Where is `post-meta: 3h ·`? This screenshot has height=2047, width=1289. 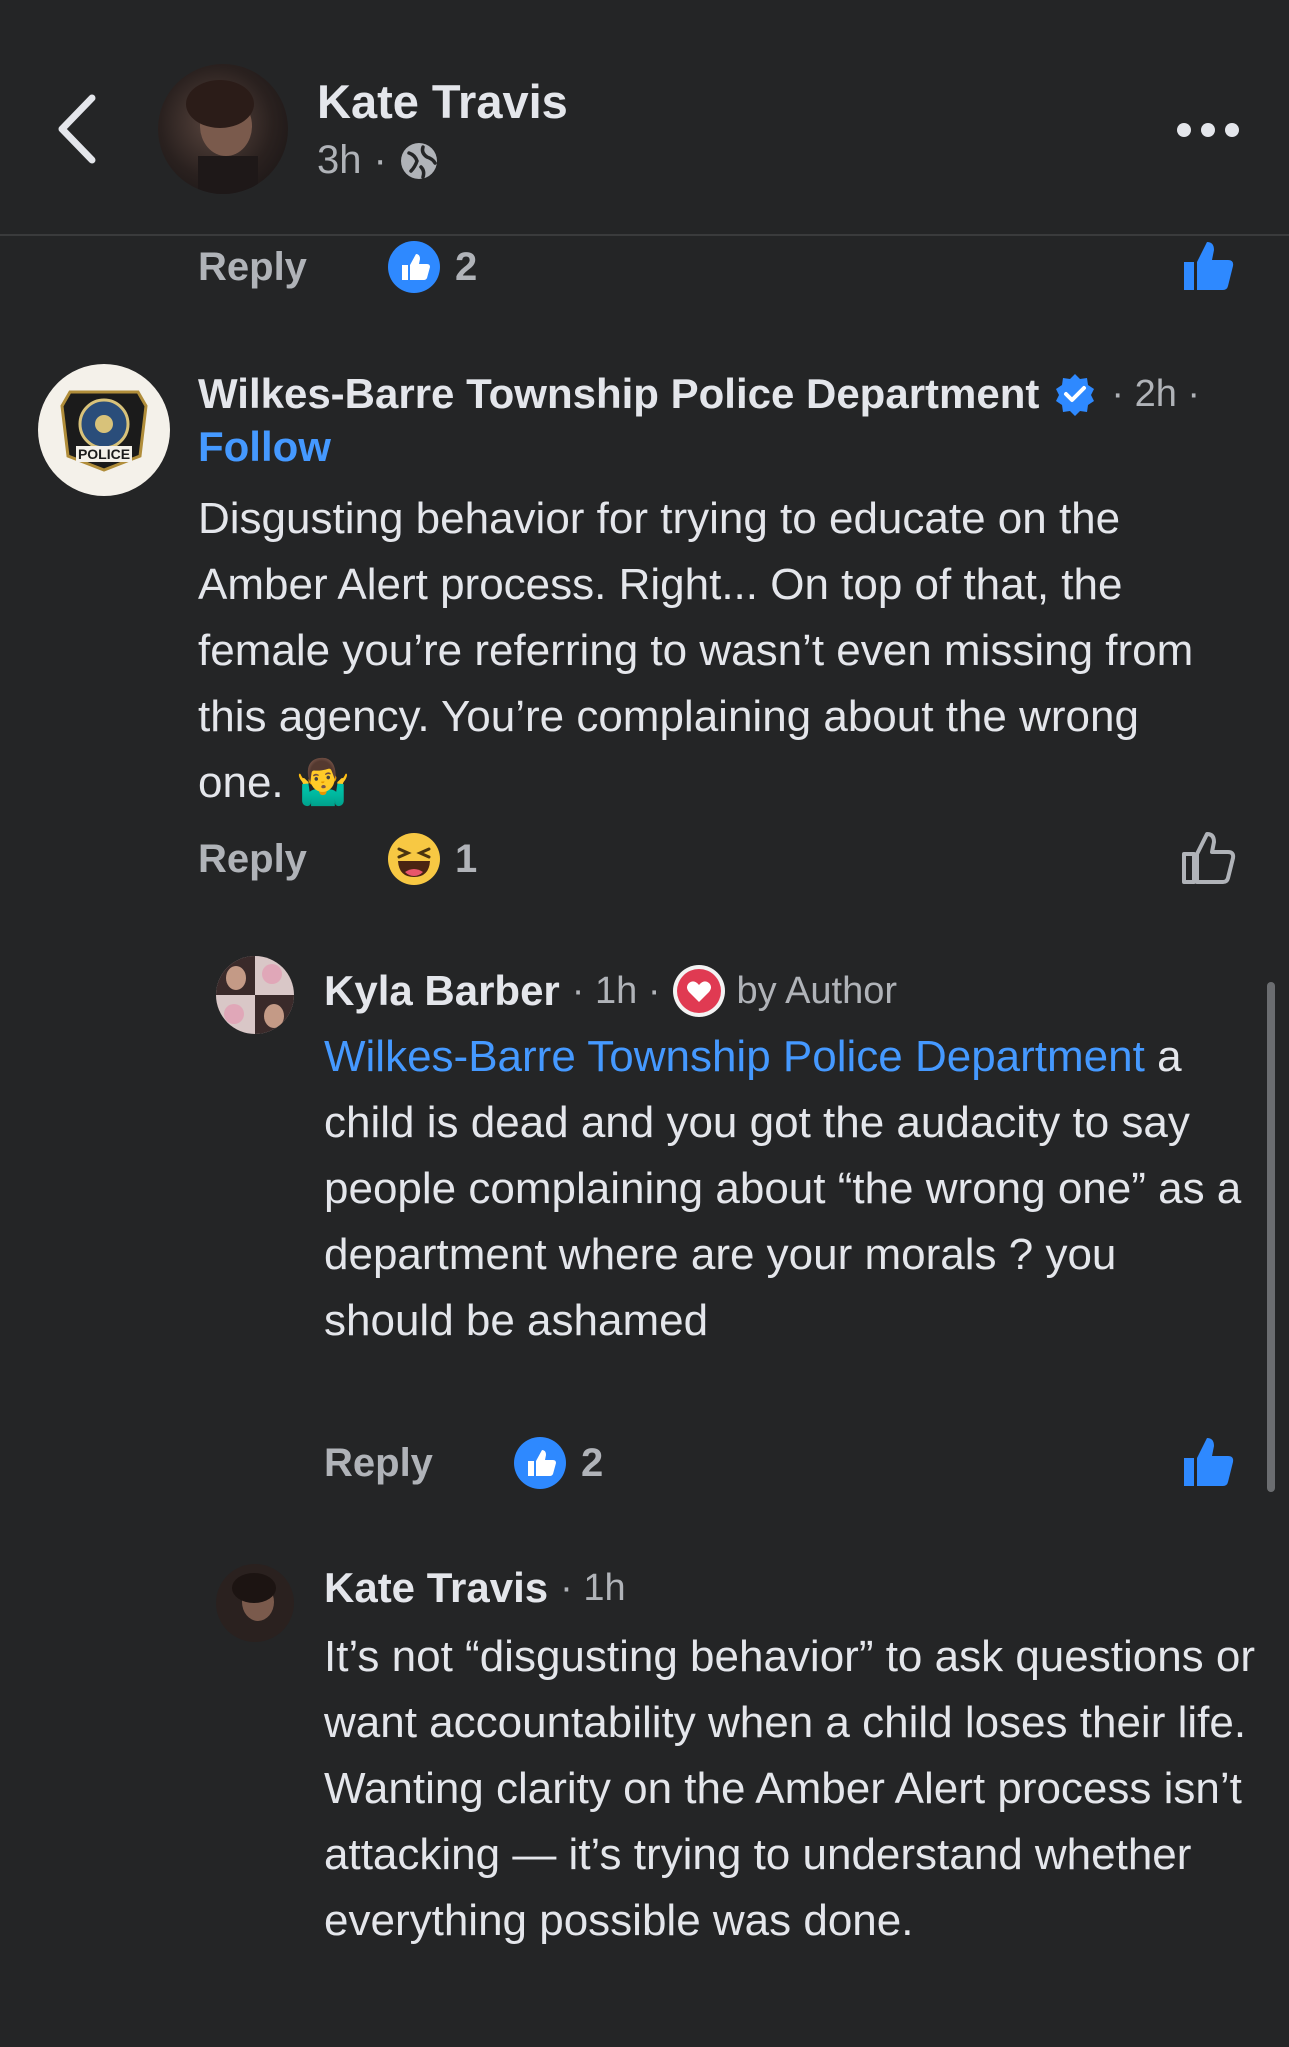
post-meta: 3h · is located at coordinates (378, 160).